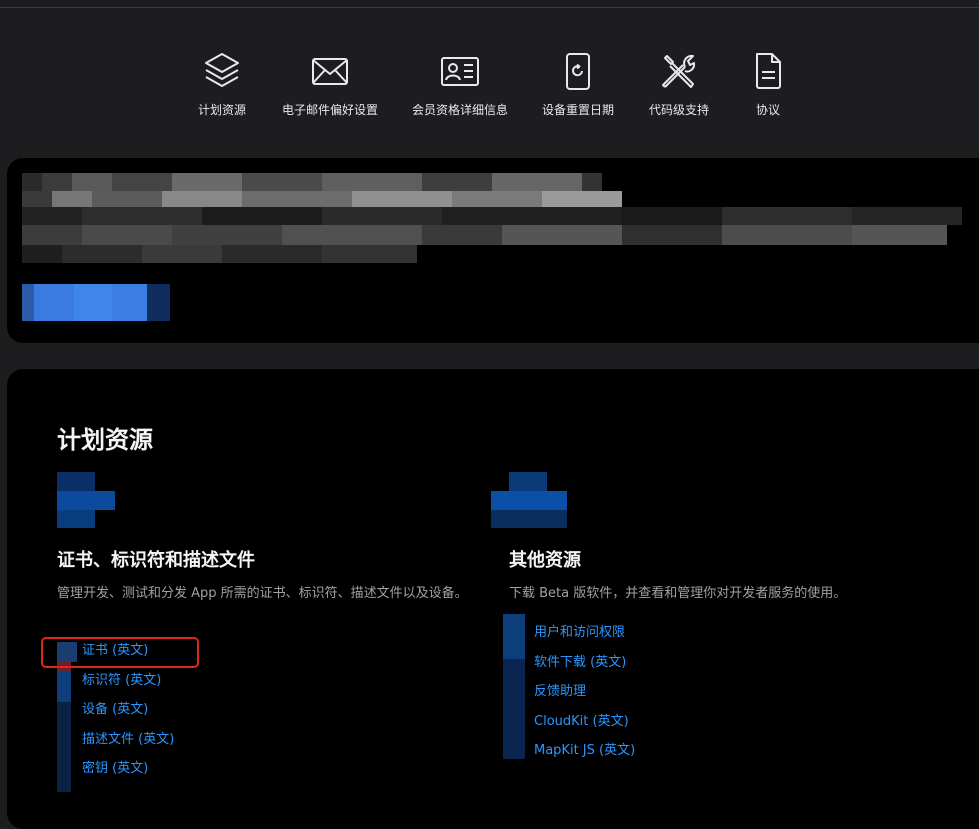 The image size is (979, 829). Describe the element at coordinates (96, 302) in the screenshot. I see `redacted-action-button` at that location.